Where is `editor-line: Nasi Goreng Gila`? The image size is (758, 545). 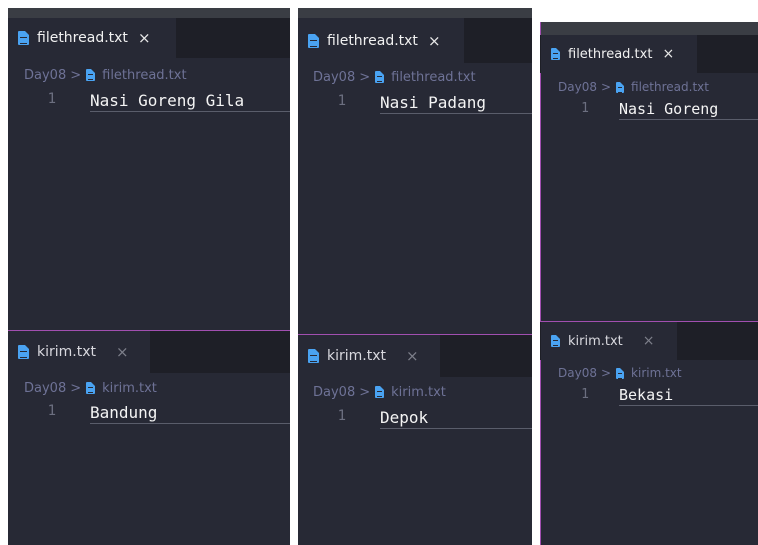 editor-line: Nasi Goreng Gila is located at coordinates (190, 101).